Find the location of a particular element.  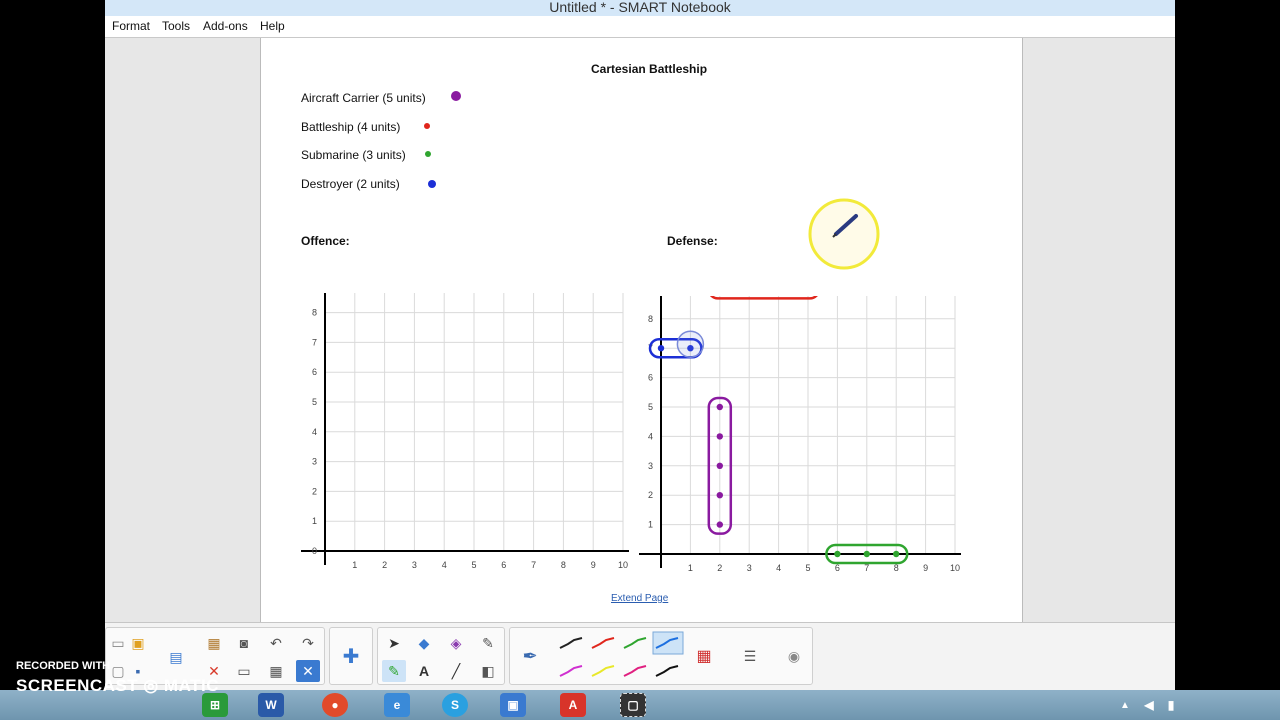

watermark-line1: RECORDED WITH is located at coordinates (63, 666).